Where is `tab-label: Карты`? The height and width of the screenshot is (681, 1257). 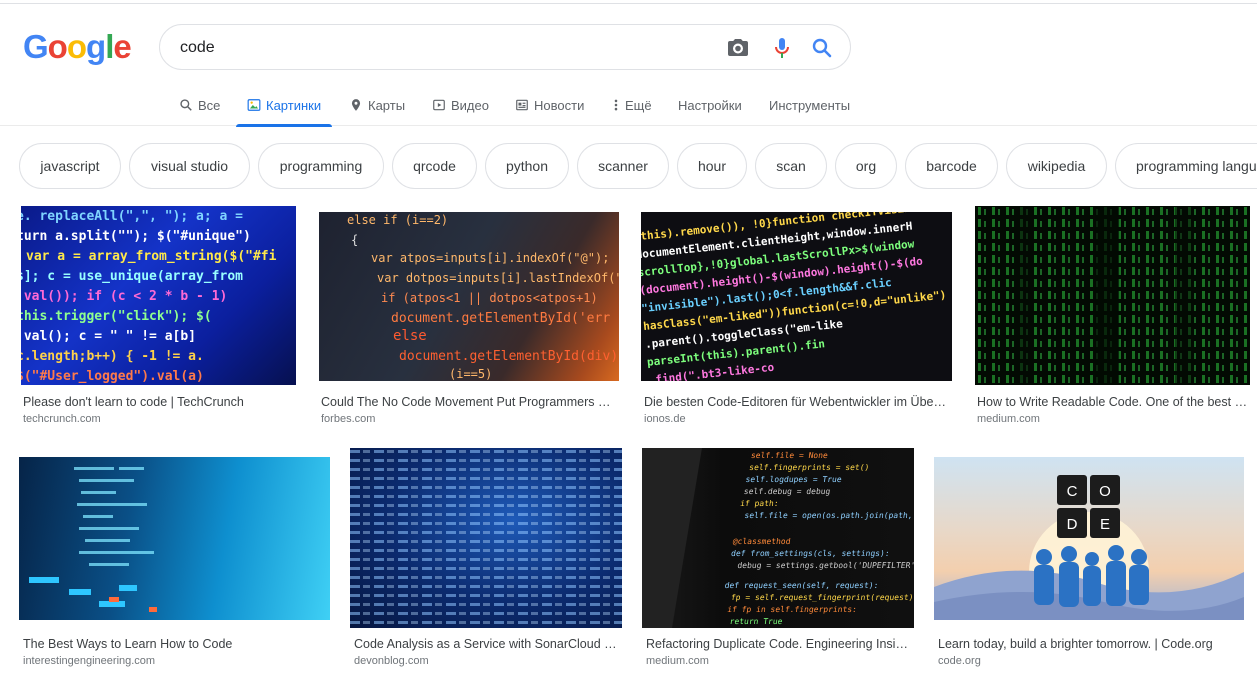
tab-label: Карты is located at coordinates (387, 105).